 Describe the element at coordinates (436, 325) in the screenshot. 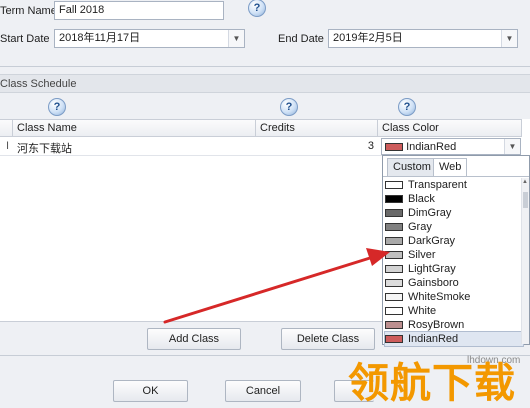

I see `color-option-label: RosyBrown` at that location.